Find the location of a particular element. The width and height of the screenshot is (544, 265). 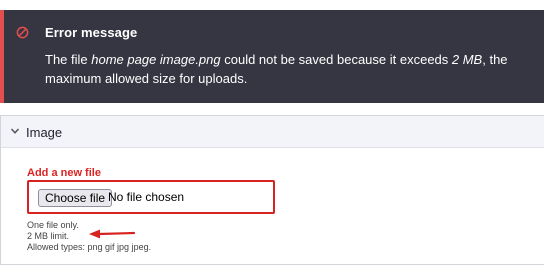

chevron-down-icon is located at coordinates (15, 131).